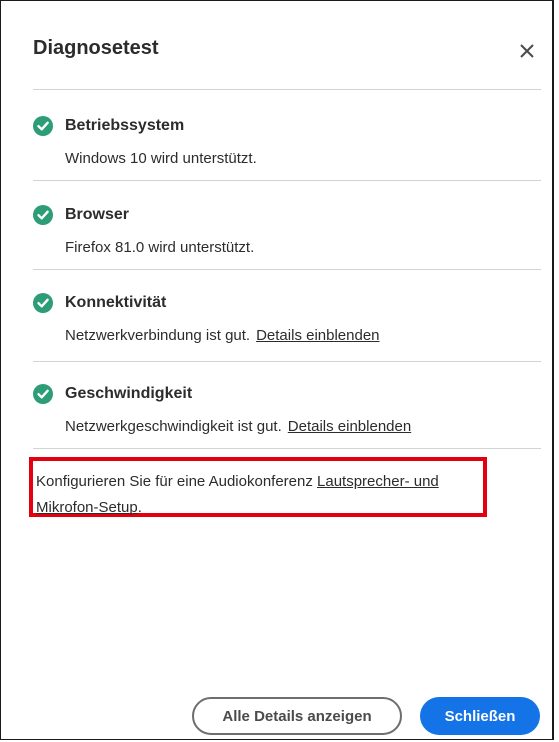 Image resolution: width=559 pixels, height=742 pixels. I want to click on close-button: Schließen, so click(480, 716).